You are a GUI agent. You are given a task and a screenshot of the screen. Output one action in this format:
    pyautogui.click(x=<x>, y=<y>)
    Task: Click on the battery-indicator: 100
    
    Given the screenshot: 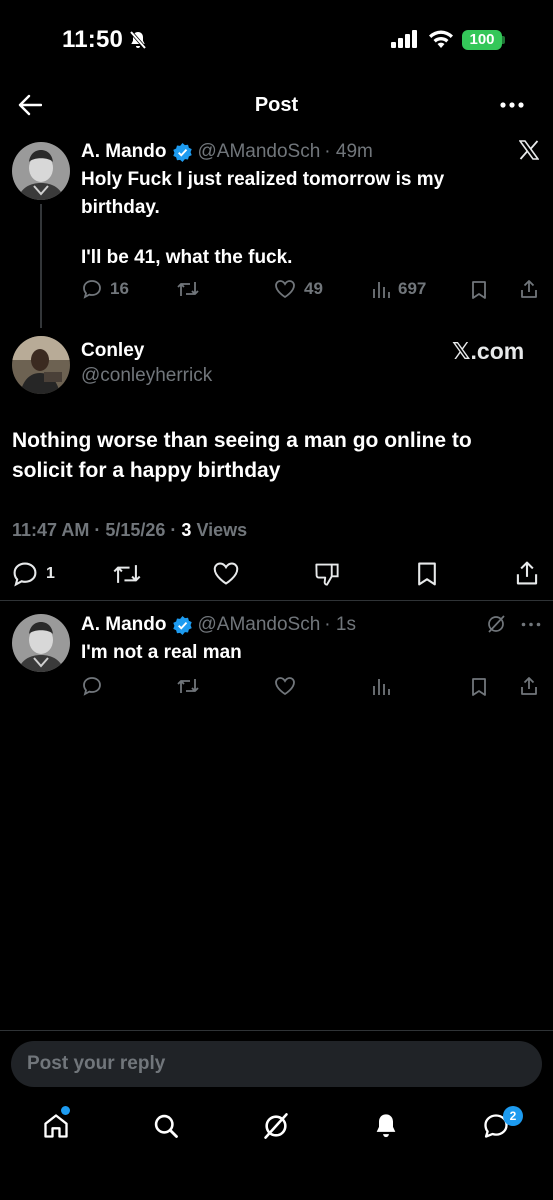 What is the action you would take?
    pyautogui.click(x=482, y=40)
    